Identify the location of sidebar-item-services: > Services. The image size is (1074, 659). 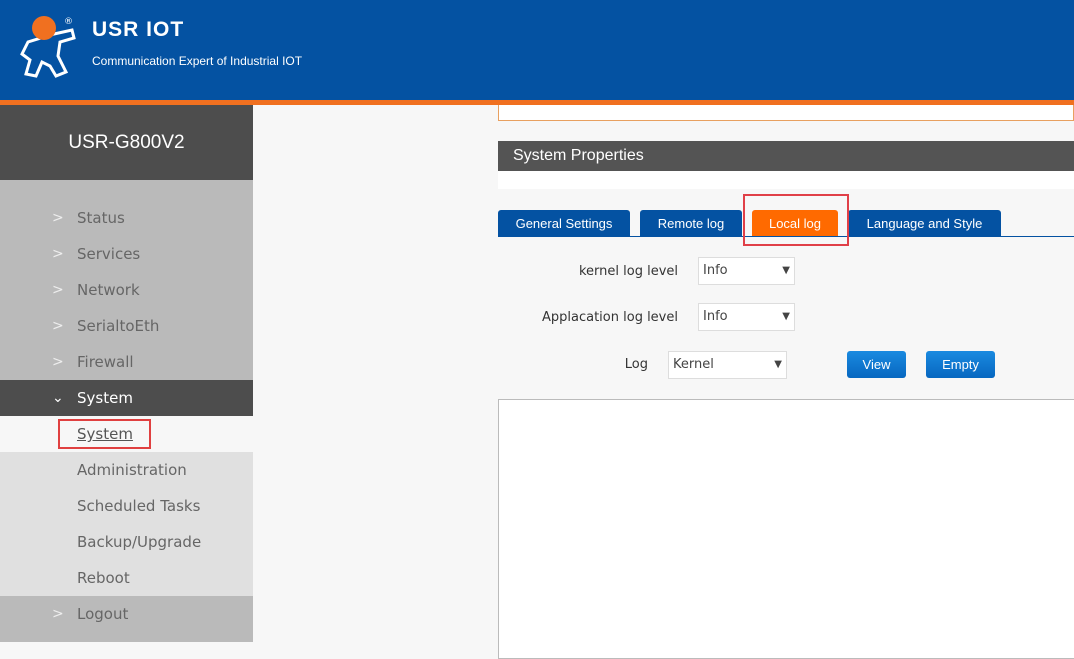
(126, 254).